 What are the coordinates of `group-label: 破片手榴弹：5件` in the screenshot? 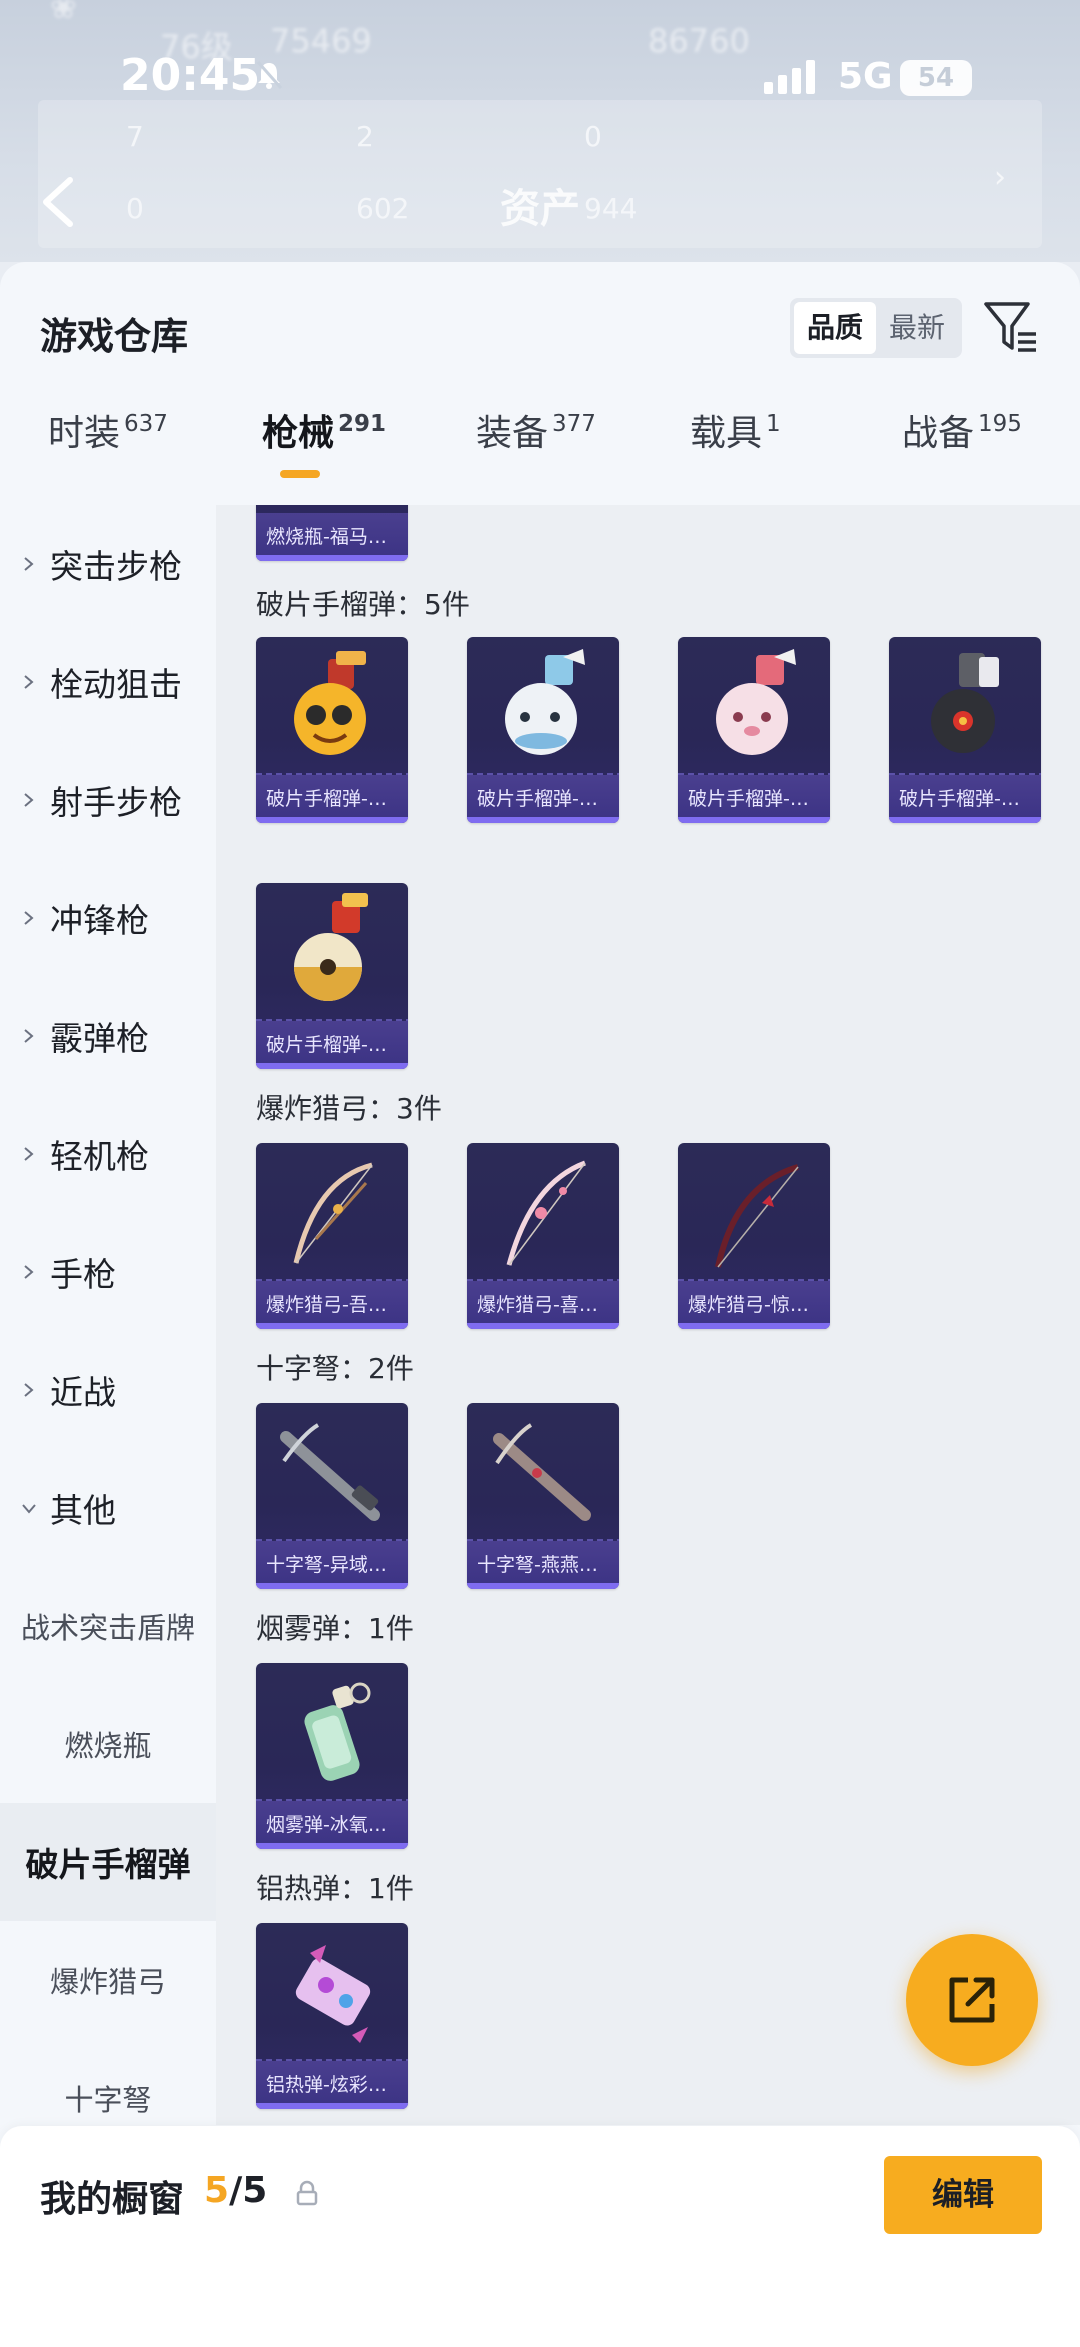 It's located at (363, 604).